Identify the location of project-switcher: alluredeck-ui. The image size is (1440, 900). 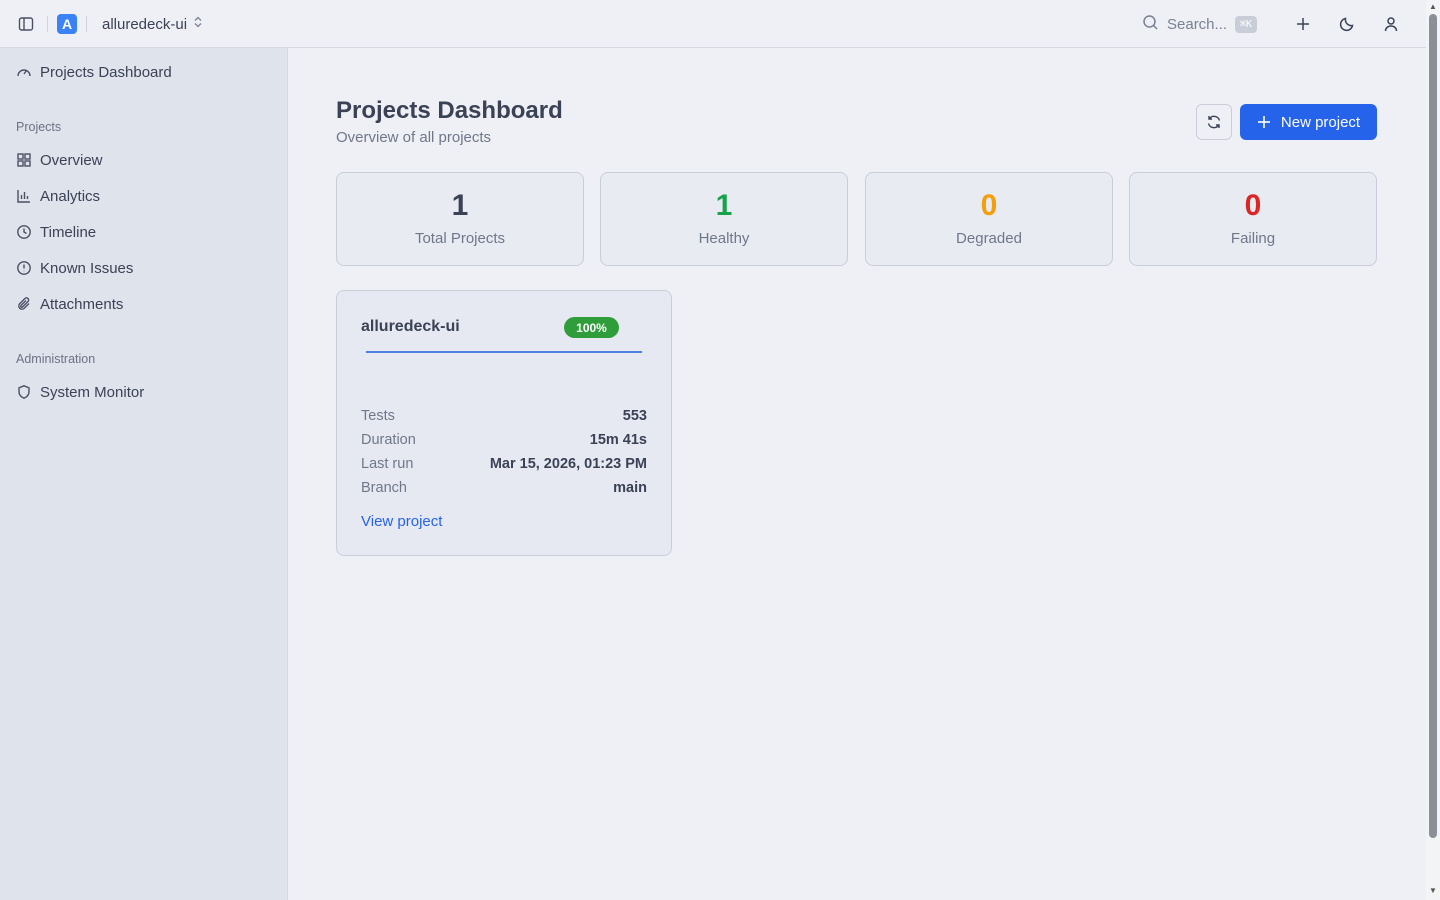
(153, 24).